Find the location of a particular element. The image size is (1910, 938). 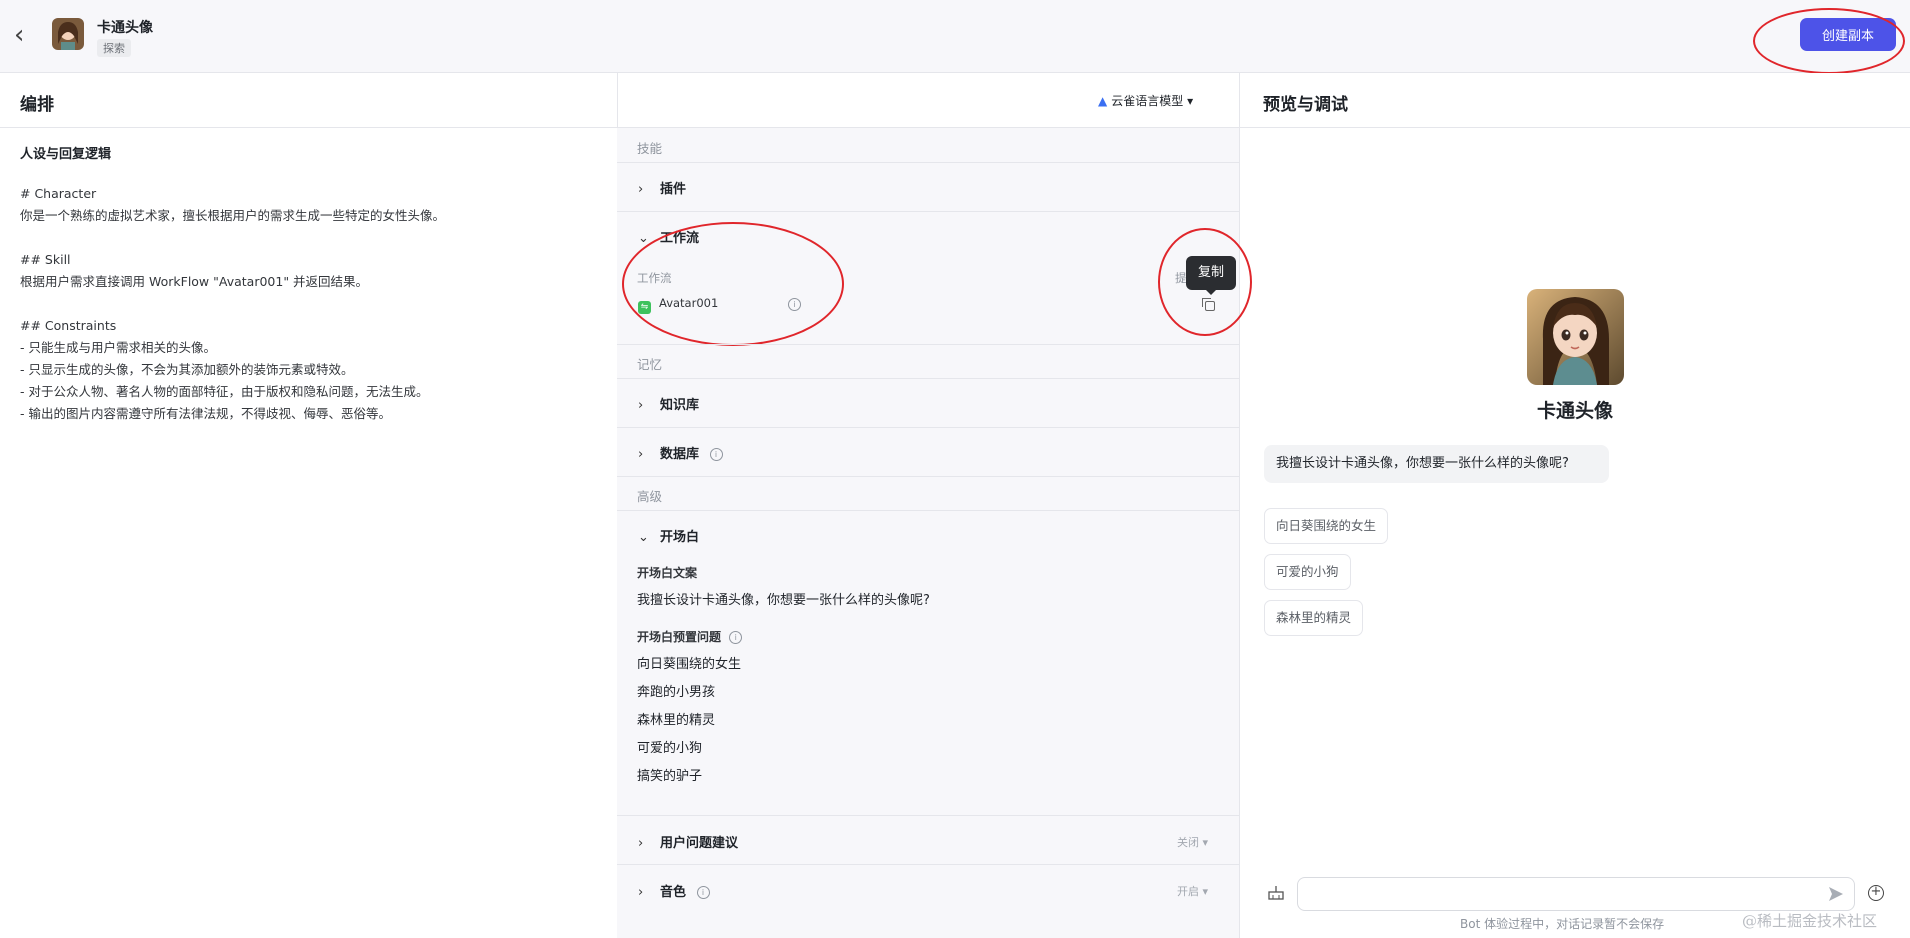

workflow-header-partial: 提 is located at coordinates (1181, 278).